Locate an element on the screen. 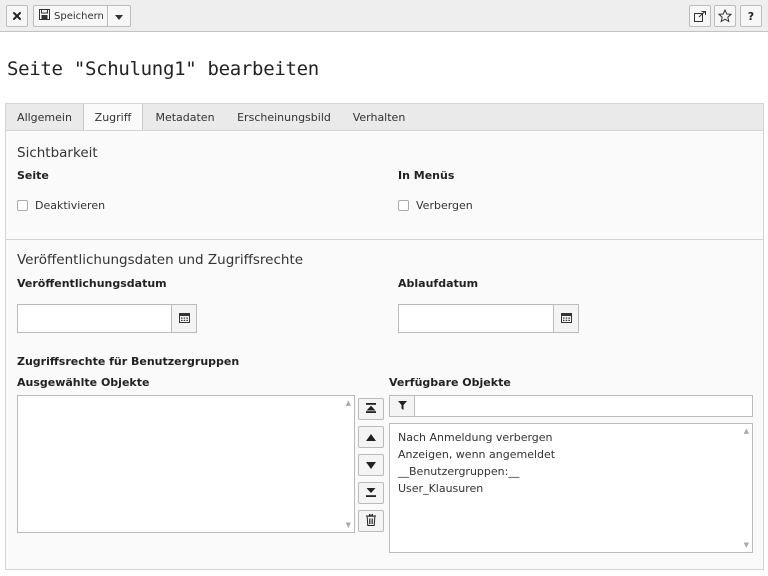 This screenshot has height=576, width=768. available-items-filter-input is located at coordinates (583, 406).